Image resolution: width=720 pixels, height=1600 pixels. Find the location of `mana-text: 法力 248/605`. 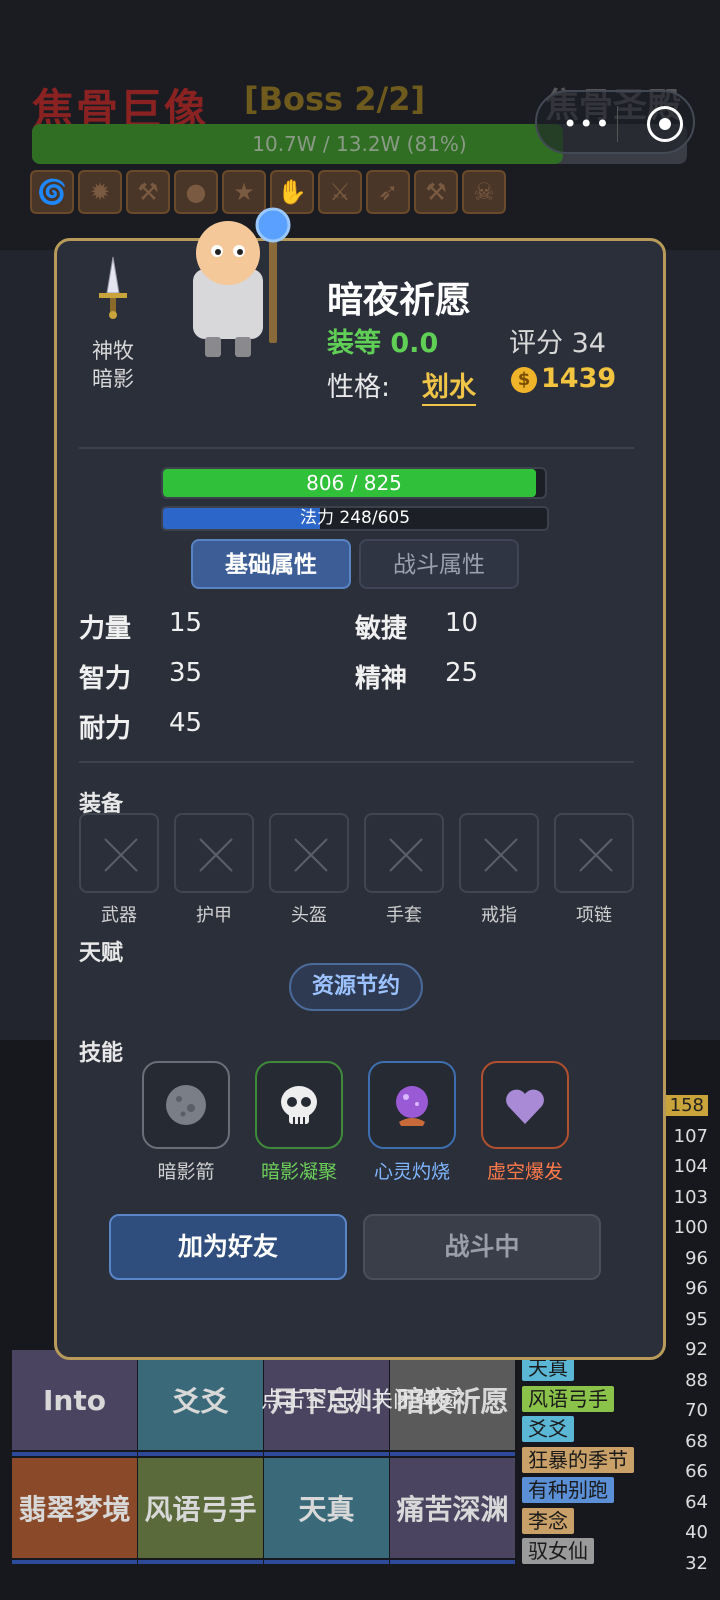

mana-text: 法力 248/605 is located at coordinates (355, 518).